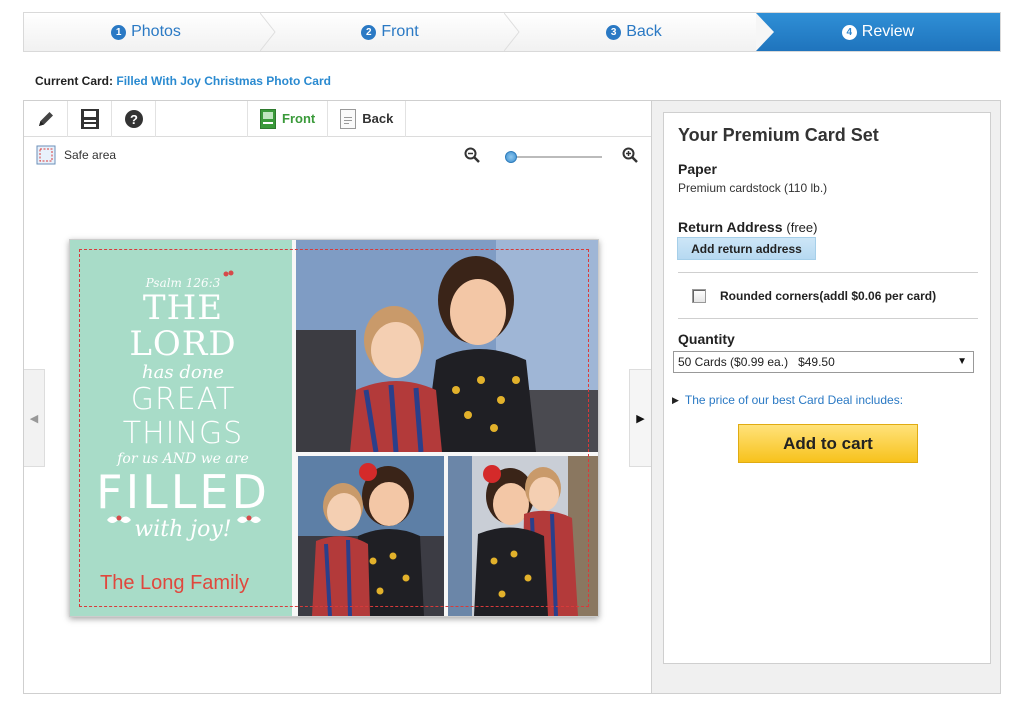 The width and height of the screenshot is (1024, 705). I want to click on step-number: 3, so click(614, 32).